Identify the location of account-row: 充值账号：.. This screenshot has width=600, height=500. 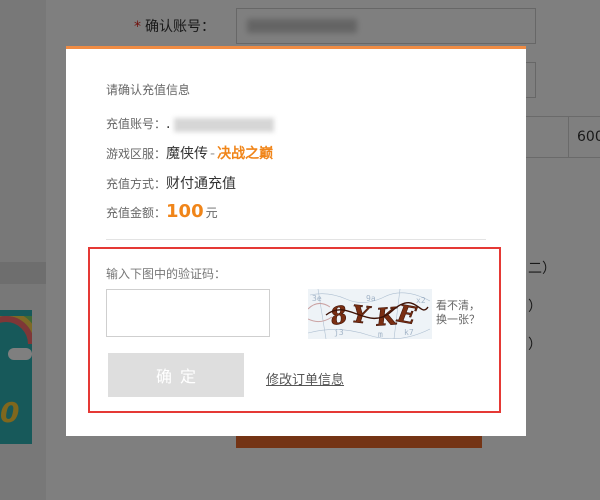
(190, 123).